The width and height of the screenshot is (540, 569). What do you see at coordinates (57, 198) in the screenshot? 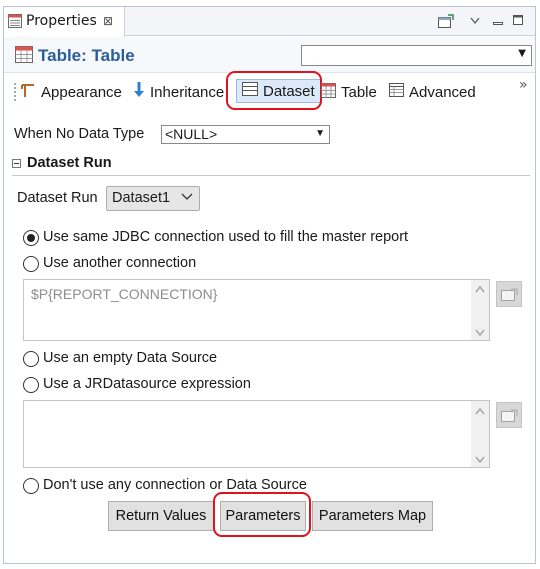
I see `dataset-run-label: Dataset Run` at bounding box center [57, 198].